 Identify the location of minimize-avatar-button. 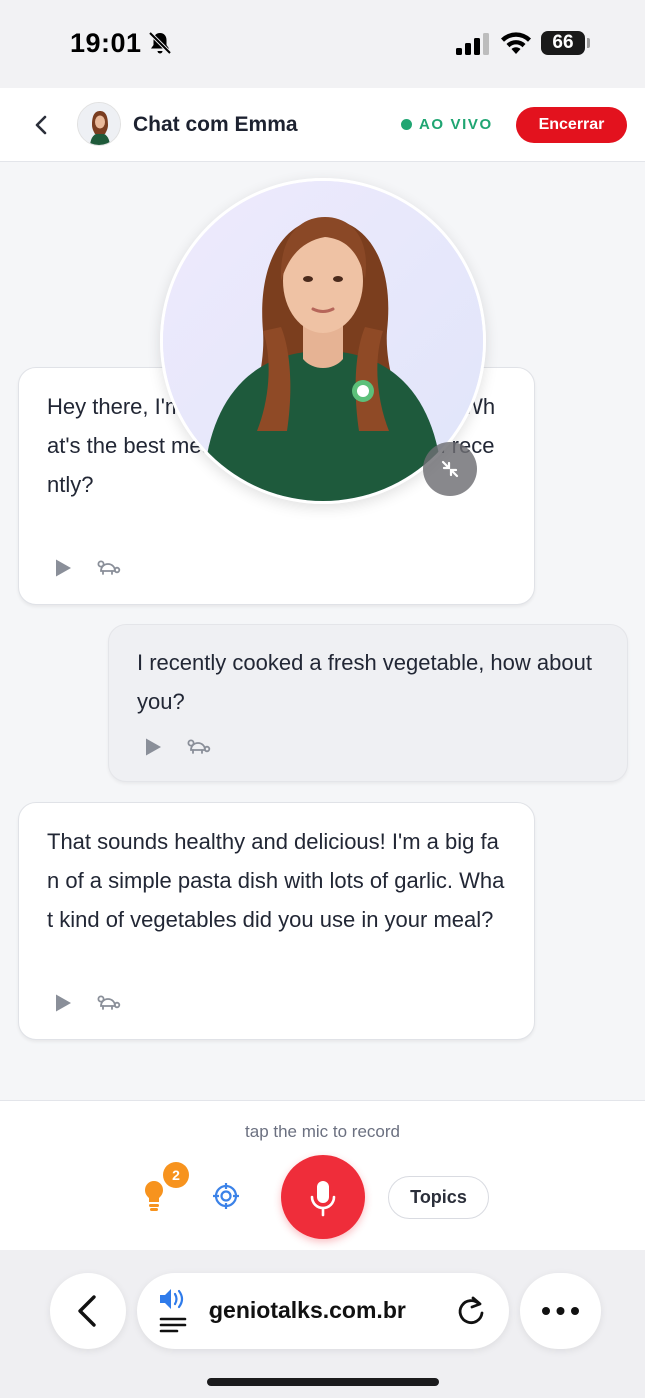
(450, 469).